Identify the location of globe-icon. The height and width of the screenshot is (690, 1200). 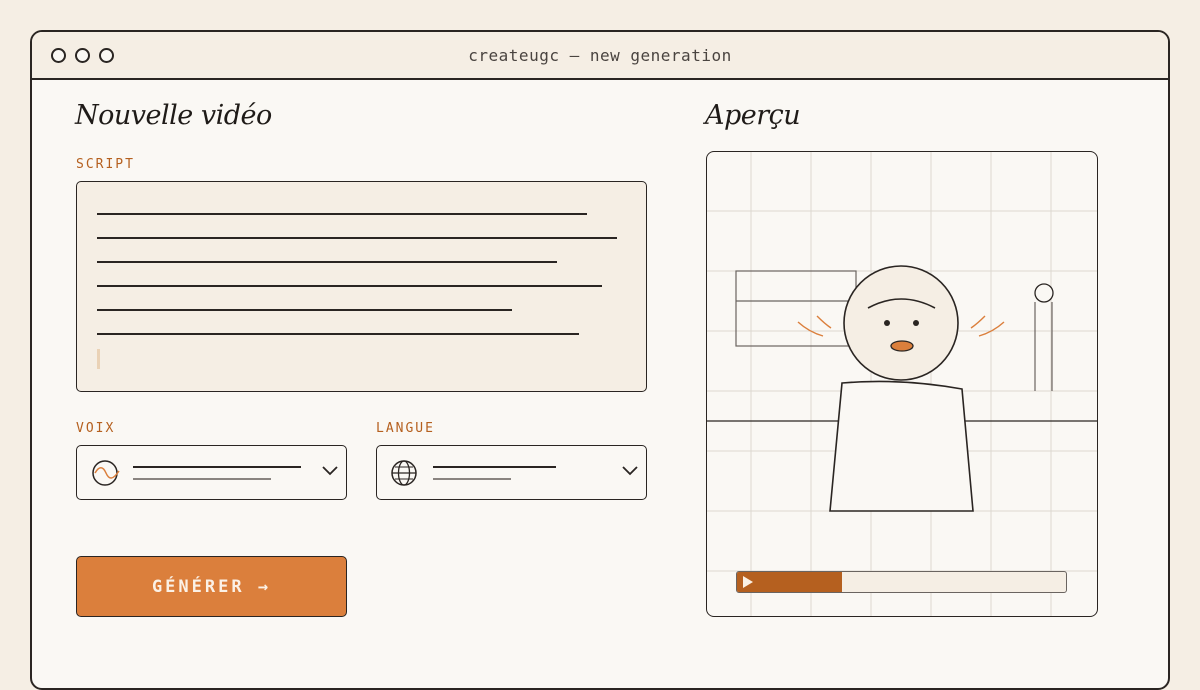
(404, 473).